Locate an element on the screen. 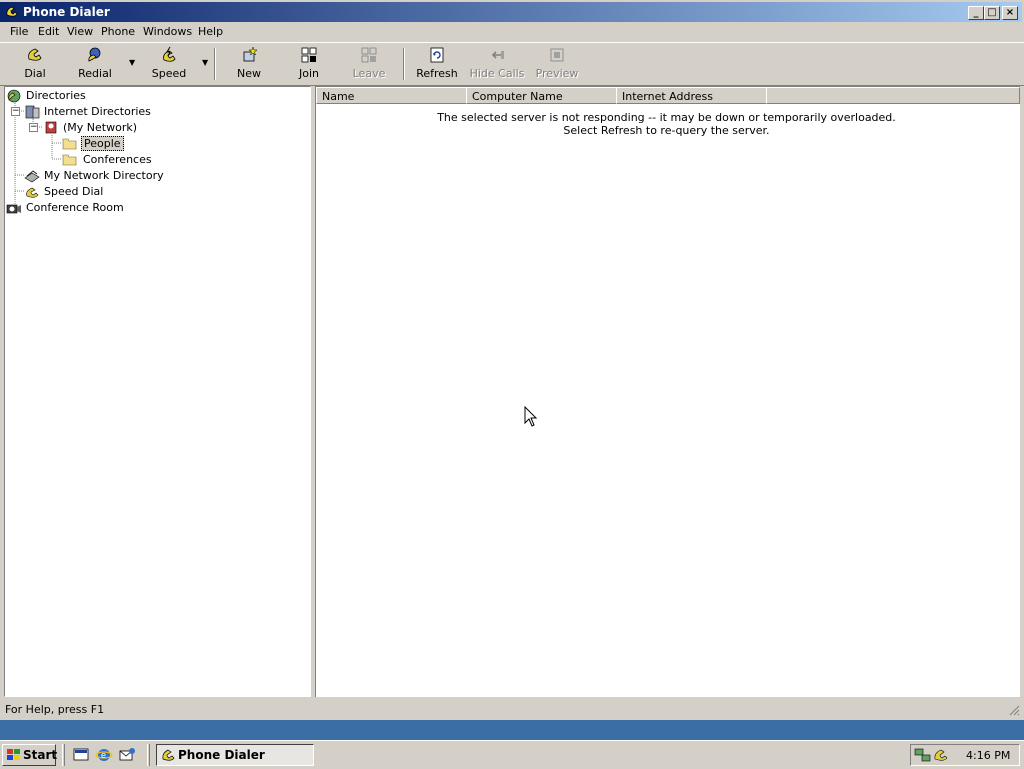 The image size is (1024, 769). clock: 4:16 PM is located at coordinates (988, 755).